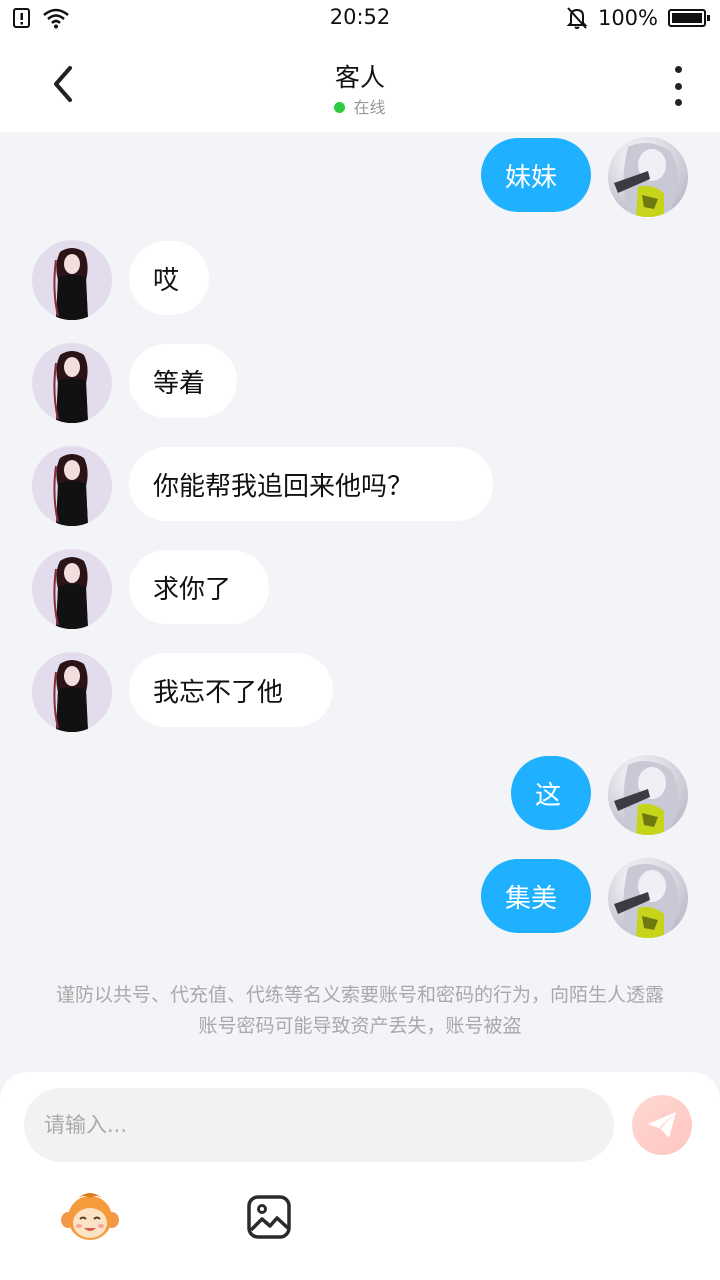 Image resolution: width=720 pixels, height=1280 pixels. I want to click on chat-title: 客人, so click(359, 77).